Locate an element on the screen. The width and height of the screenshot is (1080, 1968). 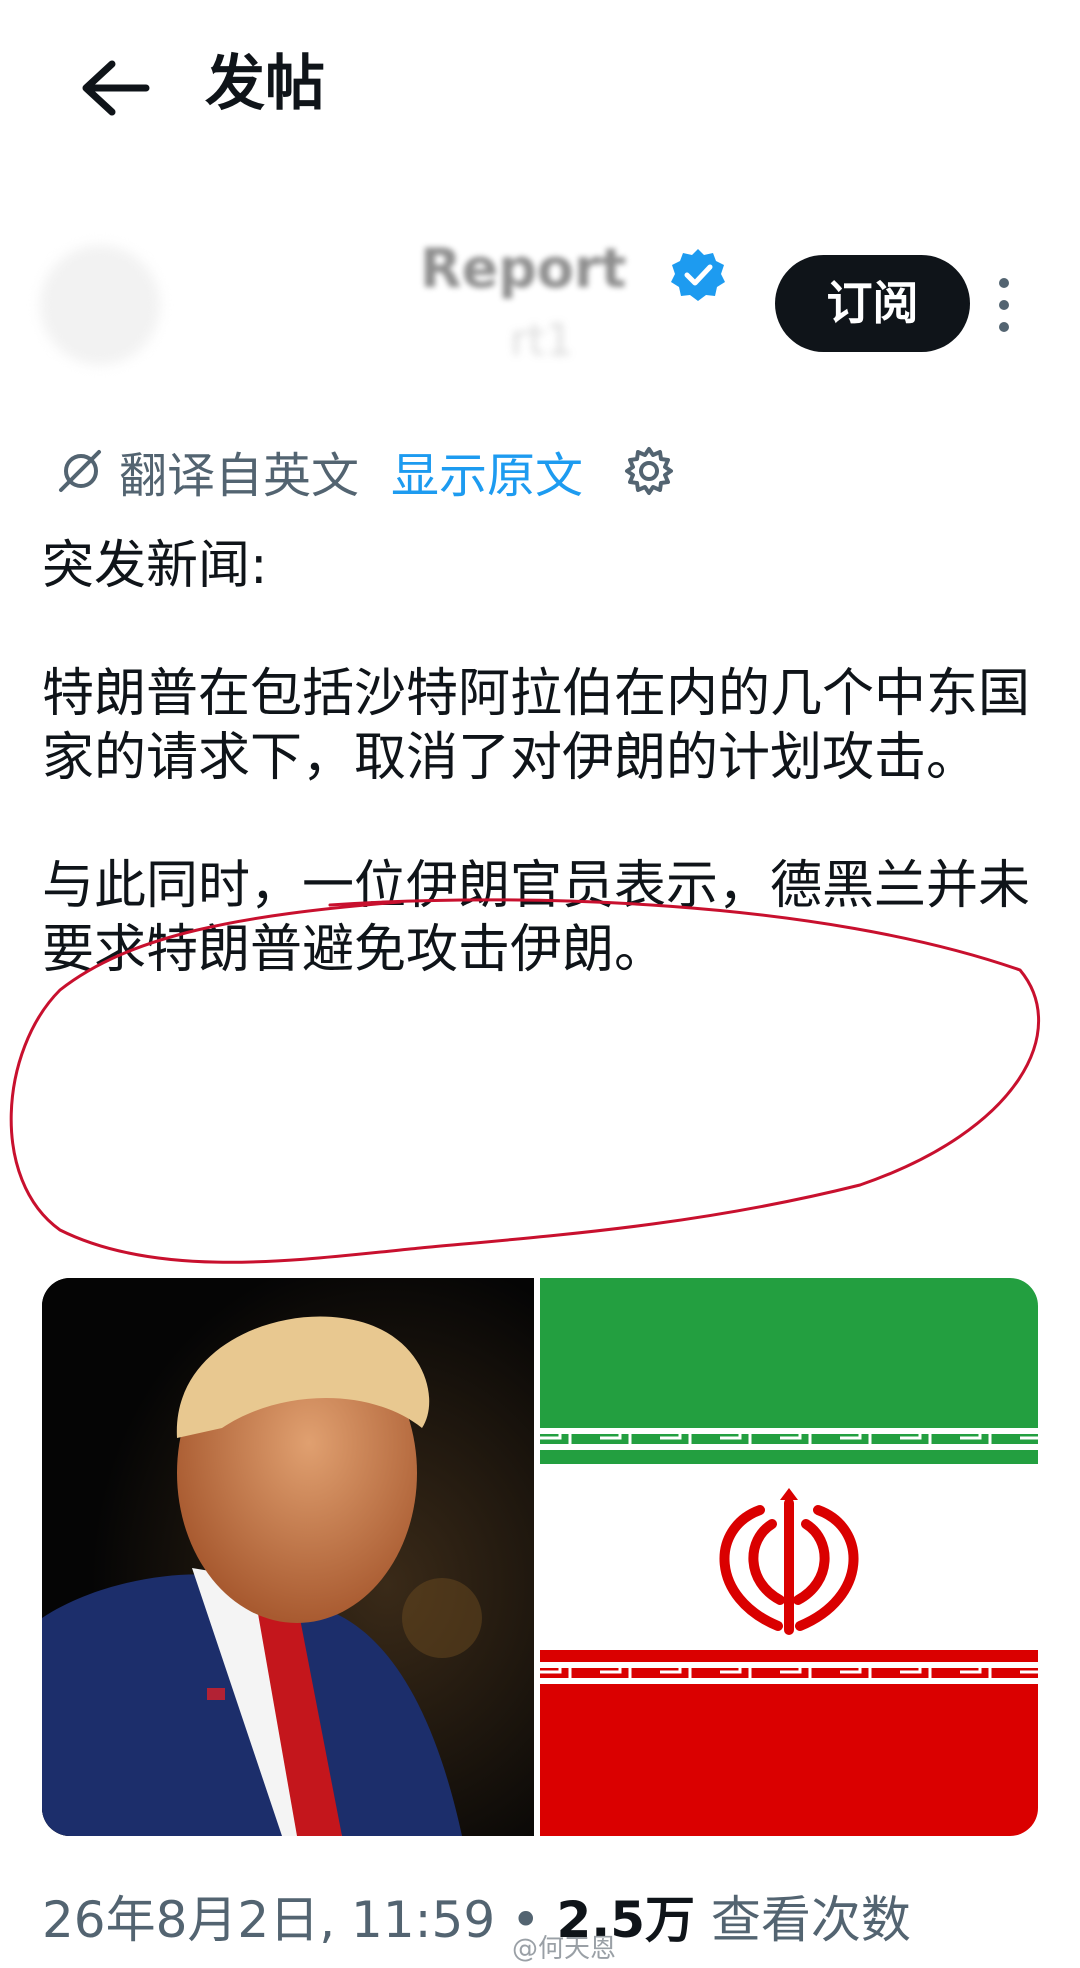
post-meta: 26年8月2日, 11:59 • 2.5万 查看次数 is located at coordinates (476, 1916).